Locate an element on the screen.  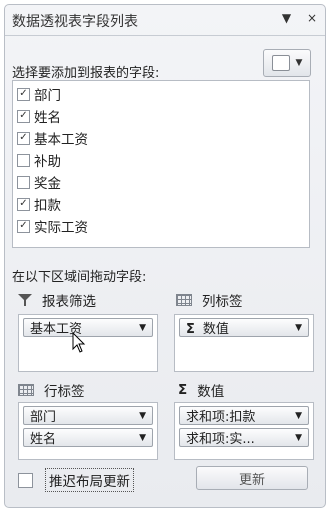
pane-title: 数据透视表字段列表 is located at coordinates (75, 22).